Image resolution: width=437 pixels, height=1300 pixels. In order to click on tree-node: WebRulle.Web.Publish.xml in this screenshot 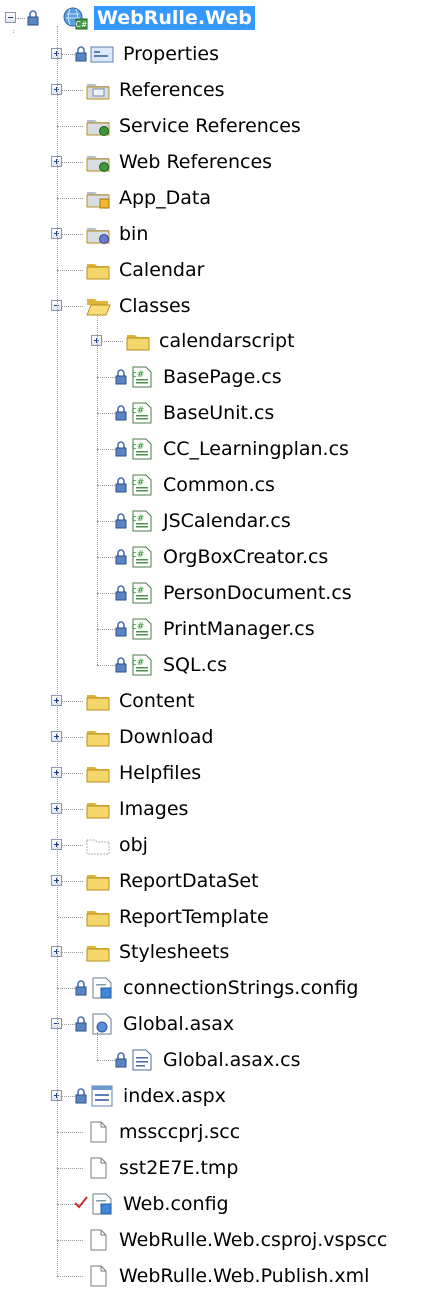, I will do `click(218, 1276)`.